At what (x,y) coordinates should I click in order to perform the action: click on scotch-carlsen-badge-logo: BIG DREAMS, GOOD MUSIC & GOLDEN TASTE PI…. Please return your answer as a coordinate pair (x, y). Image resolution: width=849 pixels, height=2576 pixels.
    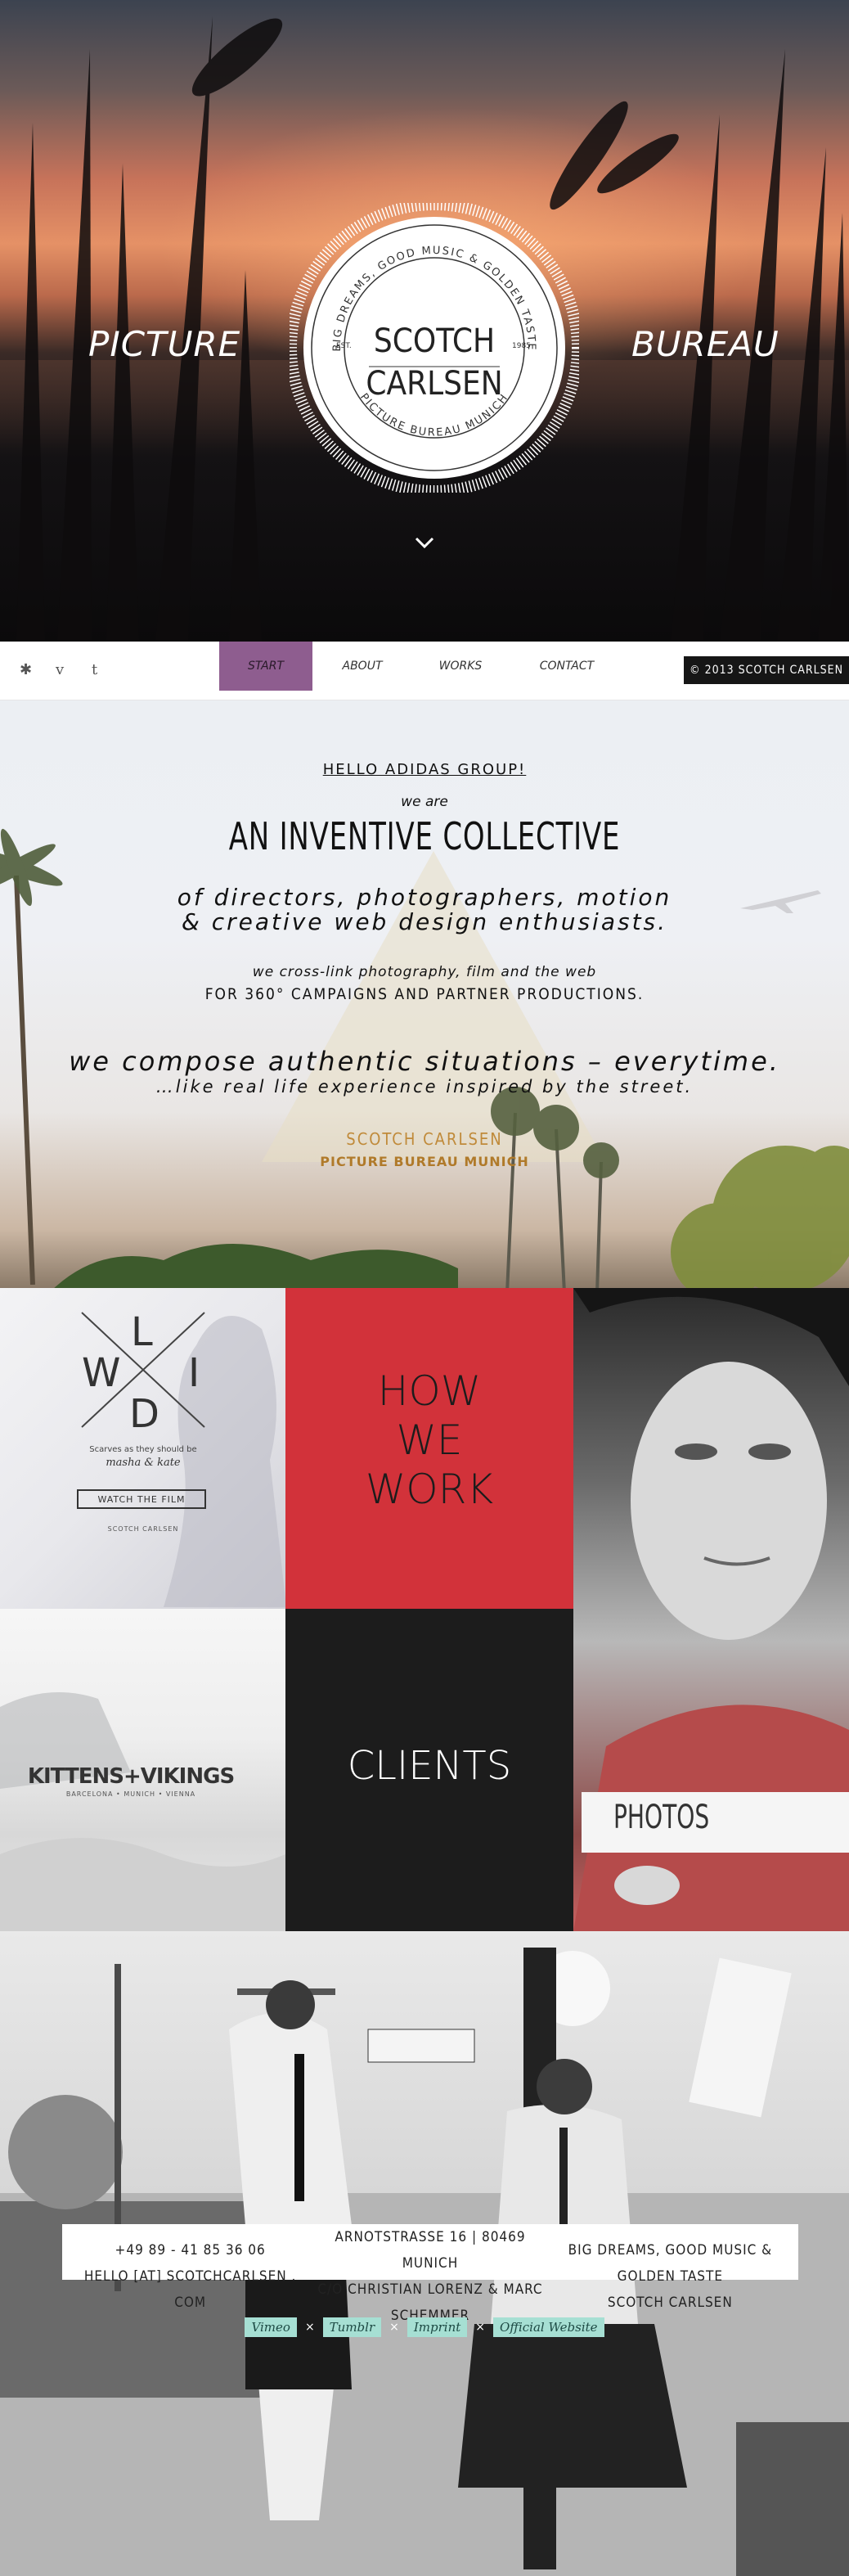
    Looking at the image, I should click on (434, 348).